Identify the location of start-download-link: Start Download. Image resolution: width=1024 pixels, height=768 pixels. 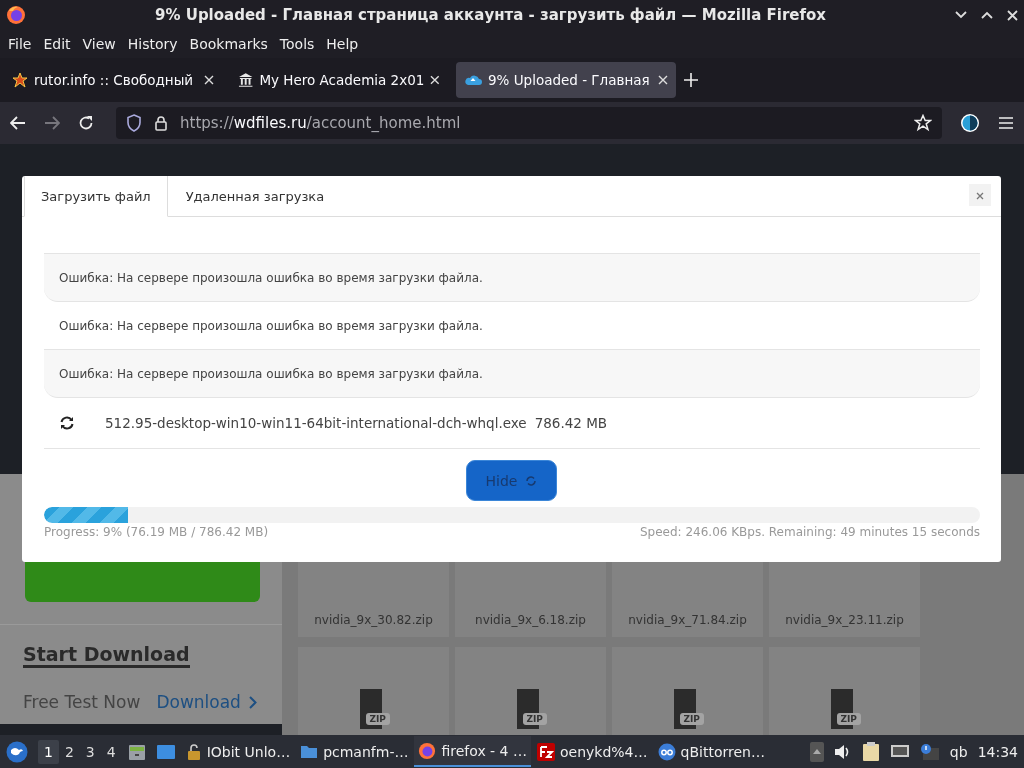
(106, 655).